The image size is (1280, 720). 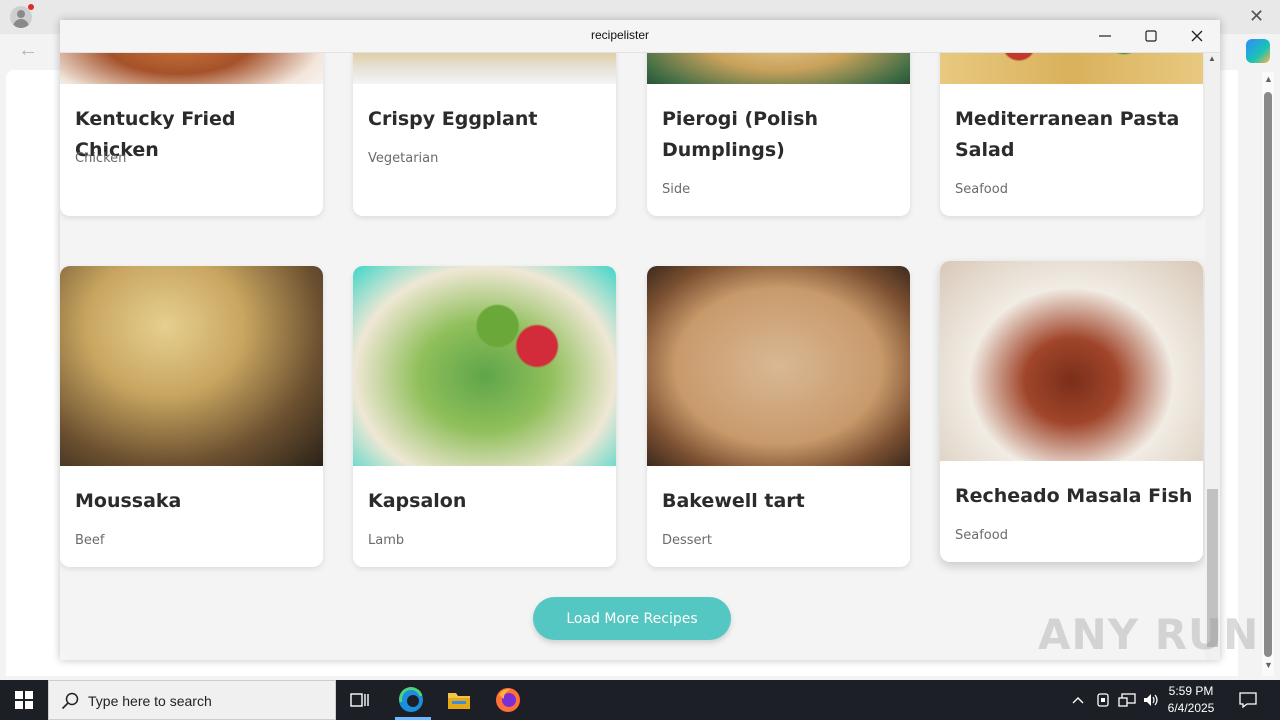 I want to click on taskbar: Type here to search 5:59 PM 6/4/2025, so click(x=640, y=700).